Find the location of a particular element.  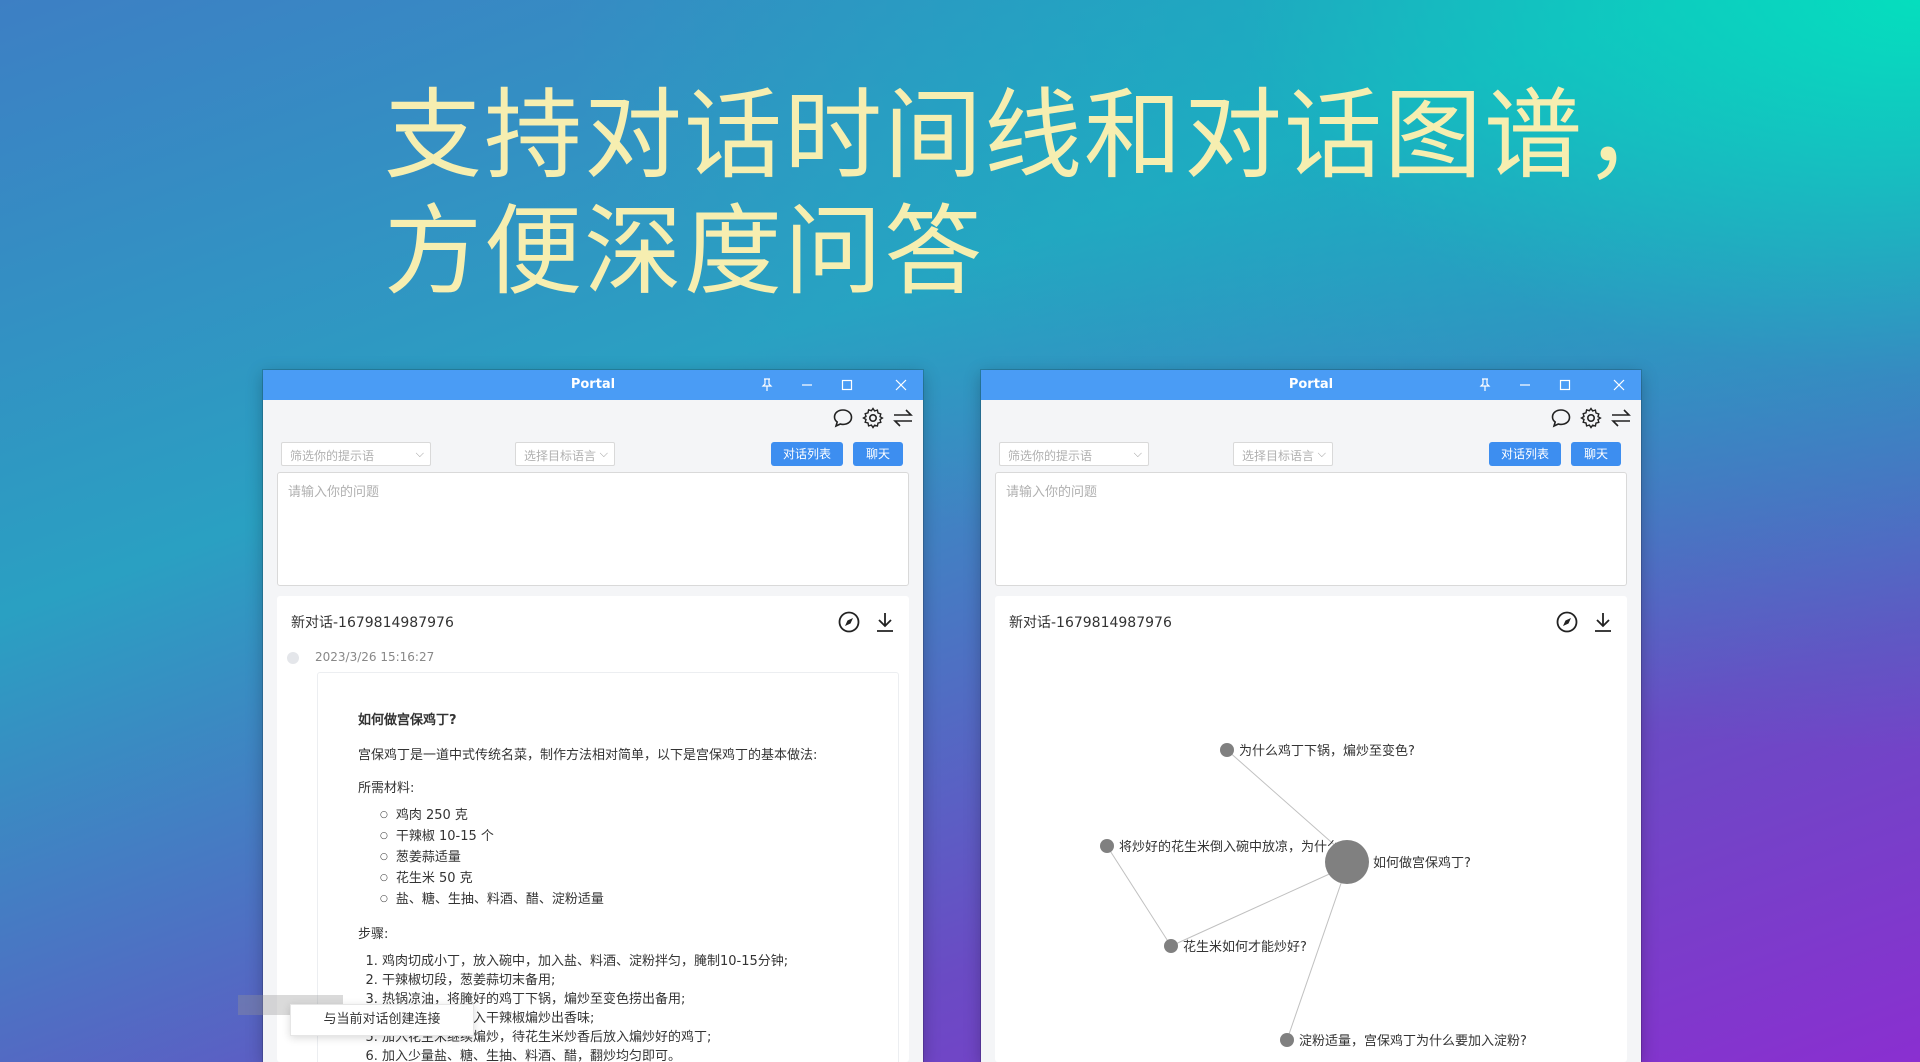

list-item: 花生米 50 克 is located at coordinates (639, 879).